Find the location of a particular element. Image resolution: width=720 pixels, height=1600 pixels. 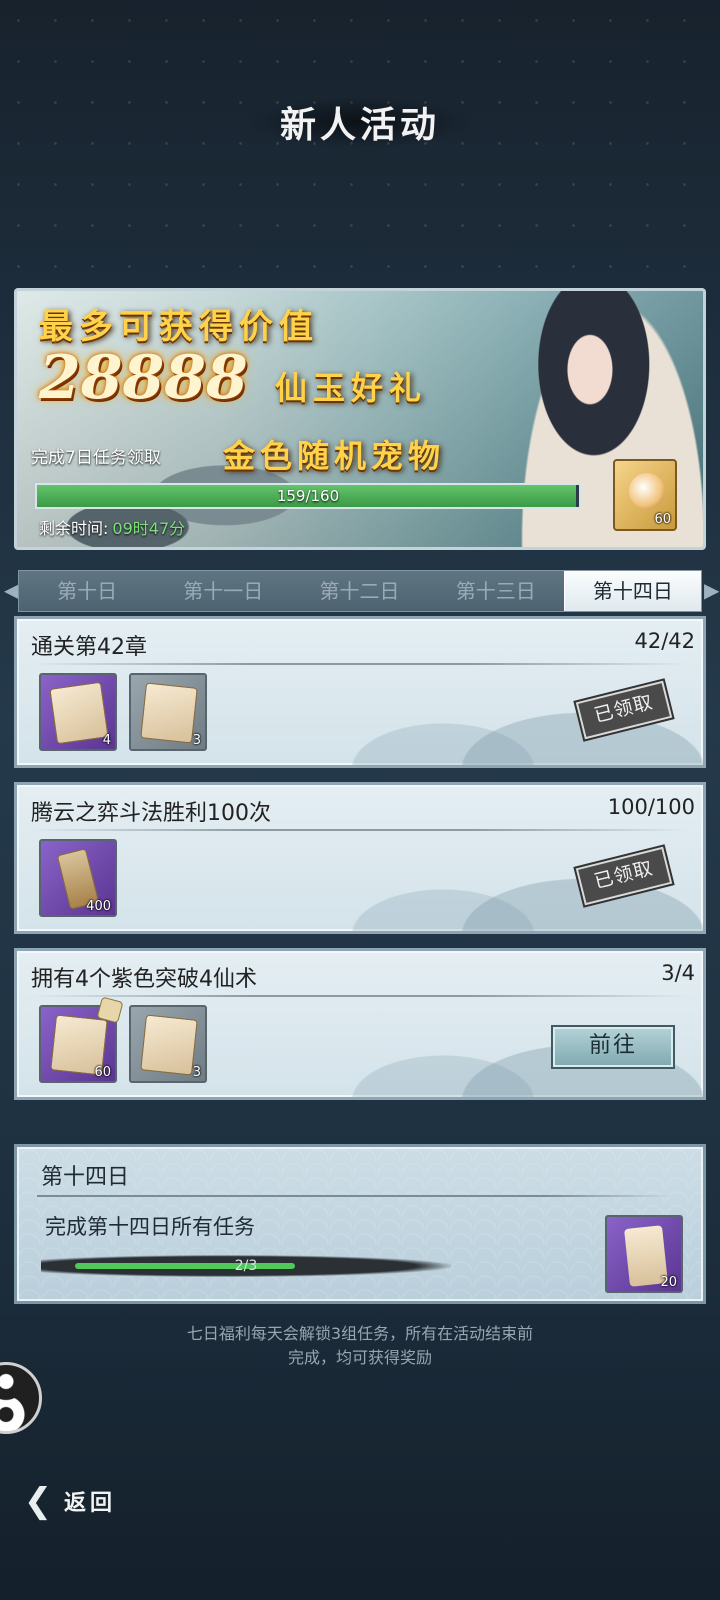

page-title: 新人活动 is located at coordinates (360, 122).